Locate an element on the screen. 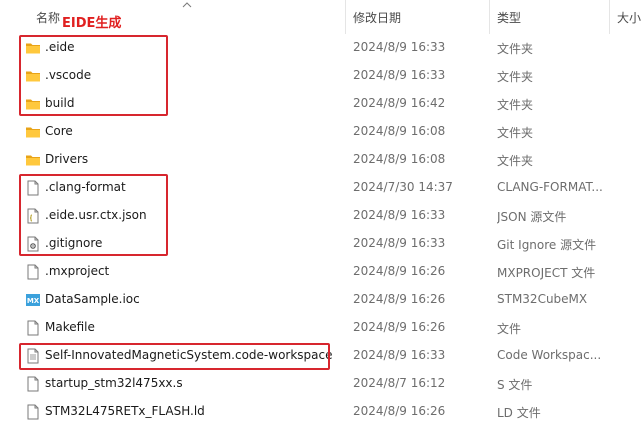 The width and height of the screenshot is (641, 434). file-type: LD 文件 is located at coordinates (519, 413).